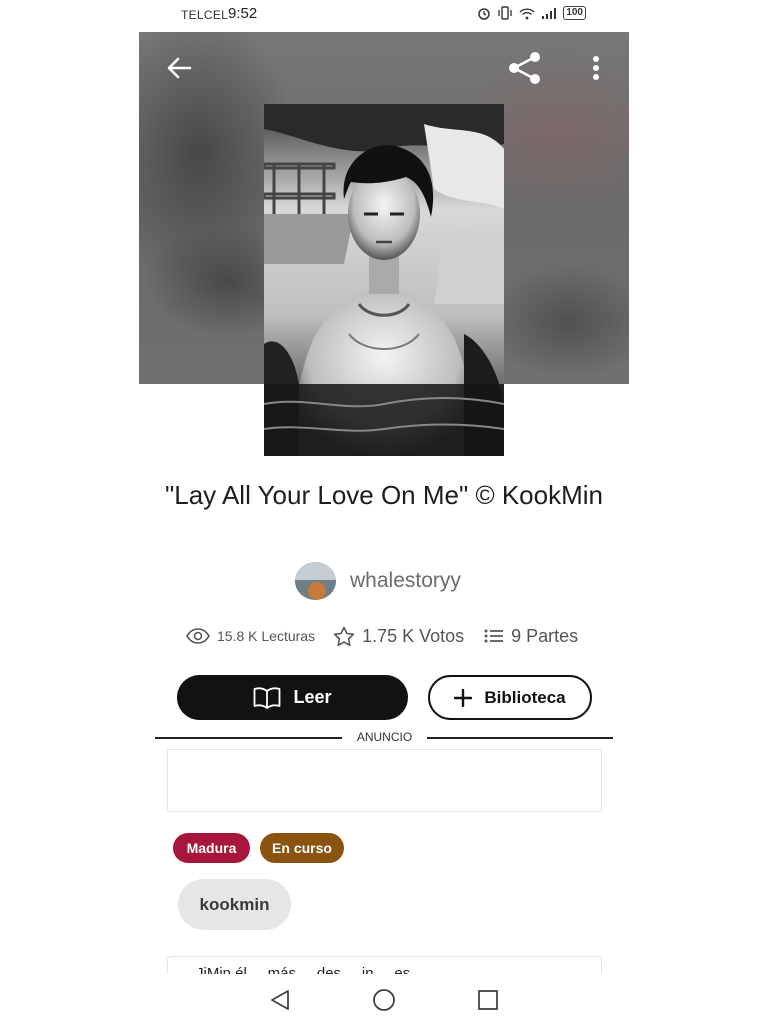  What do you see at coordinates (574, 13) in the screenshot?
I see `battery-indicator: 100` at bounding box center [574, 13].